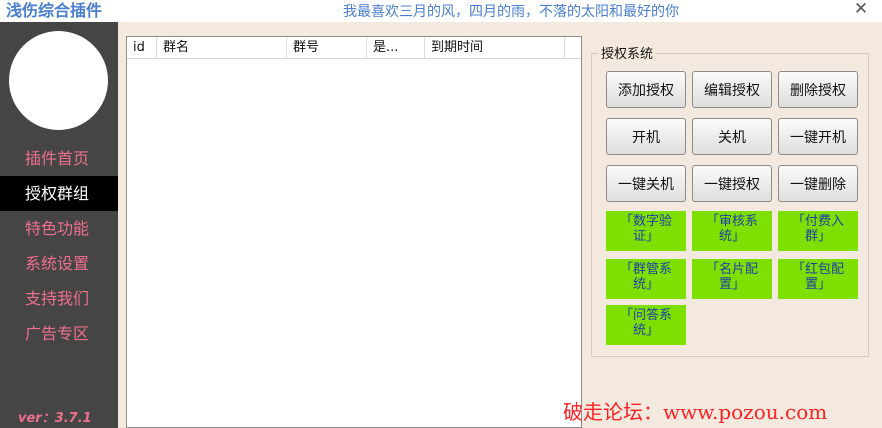 Image resolution: width=882 pixels, height=428 pixels. What do you see at coordinates (55, 418) in the screenshot?
I see `version-label: ver：3.7.1` at bounding box center [55, 418].